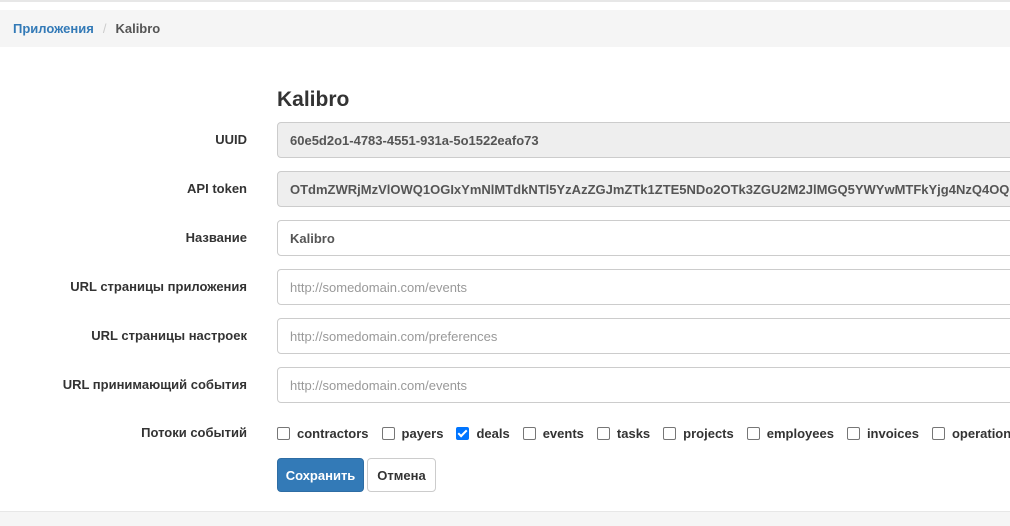 The height and width of the screenshot is (526, 1010). What do you see at coordinates (633, 433) in the screenshot?
I see `stream-option-label: tasks` at bounding box center [633, 433].